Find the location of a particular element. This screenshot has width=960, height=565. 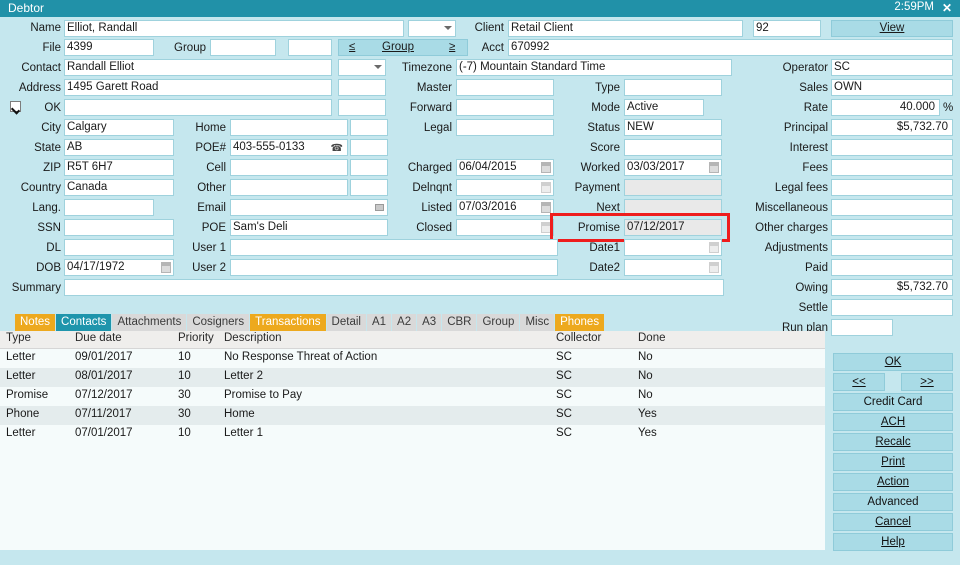

client-select: Retail Client is located at coordinates (625, 28).